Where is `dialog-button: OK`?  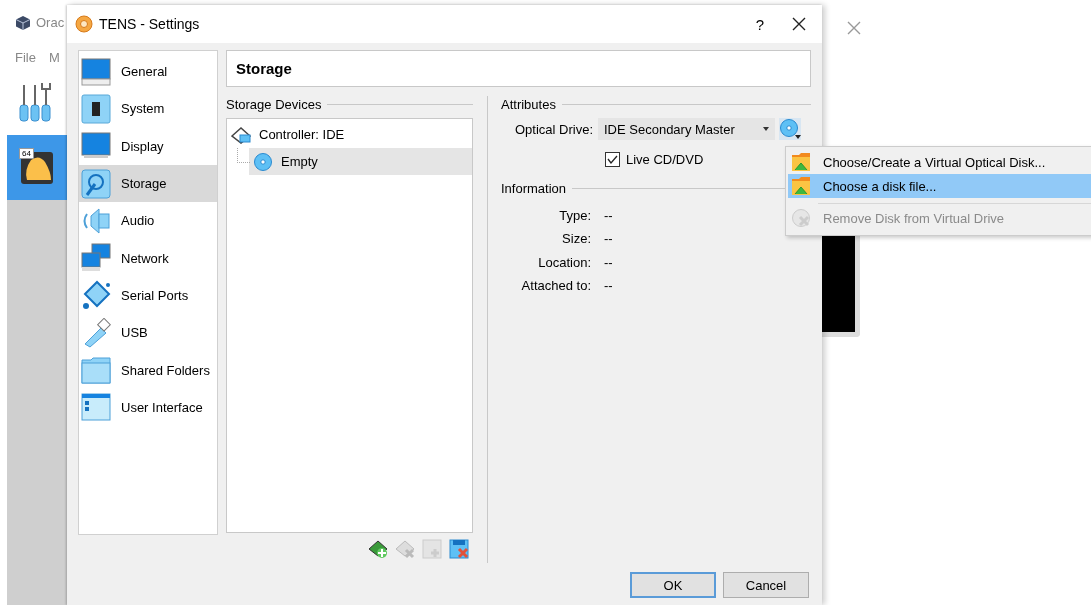 dialog-button: OK is located at coordinates (673, 585).